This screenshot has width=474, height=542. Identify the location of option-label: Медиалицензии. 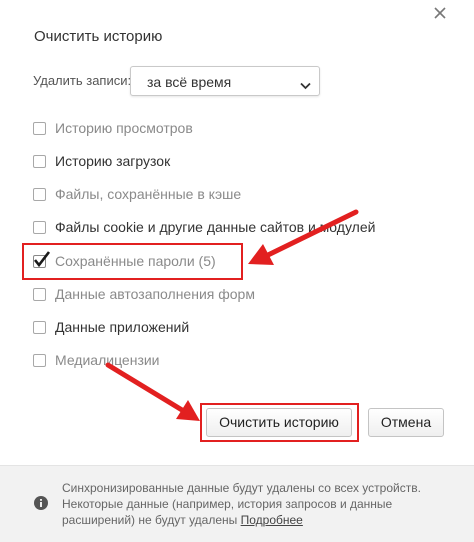
(107, 360).